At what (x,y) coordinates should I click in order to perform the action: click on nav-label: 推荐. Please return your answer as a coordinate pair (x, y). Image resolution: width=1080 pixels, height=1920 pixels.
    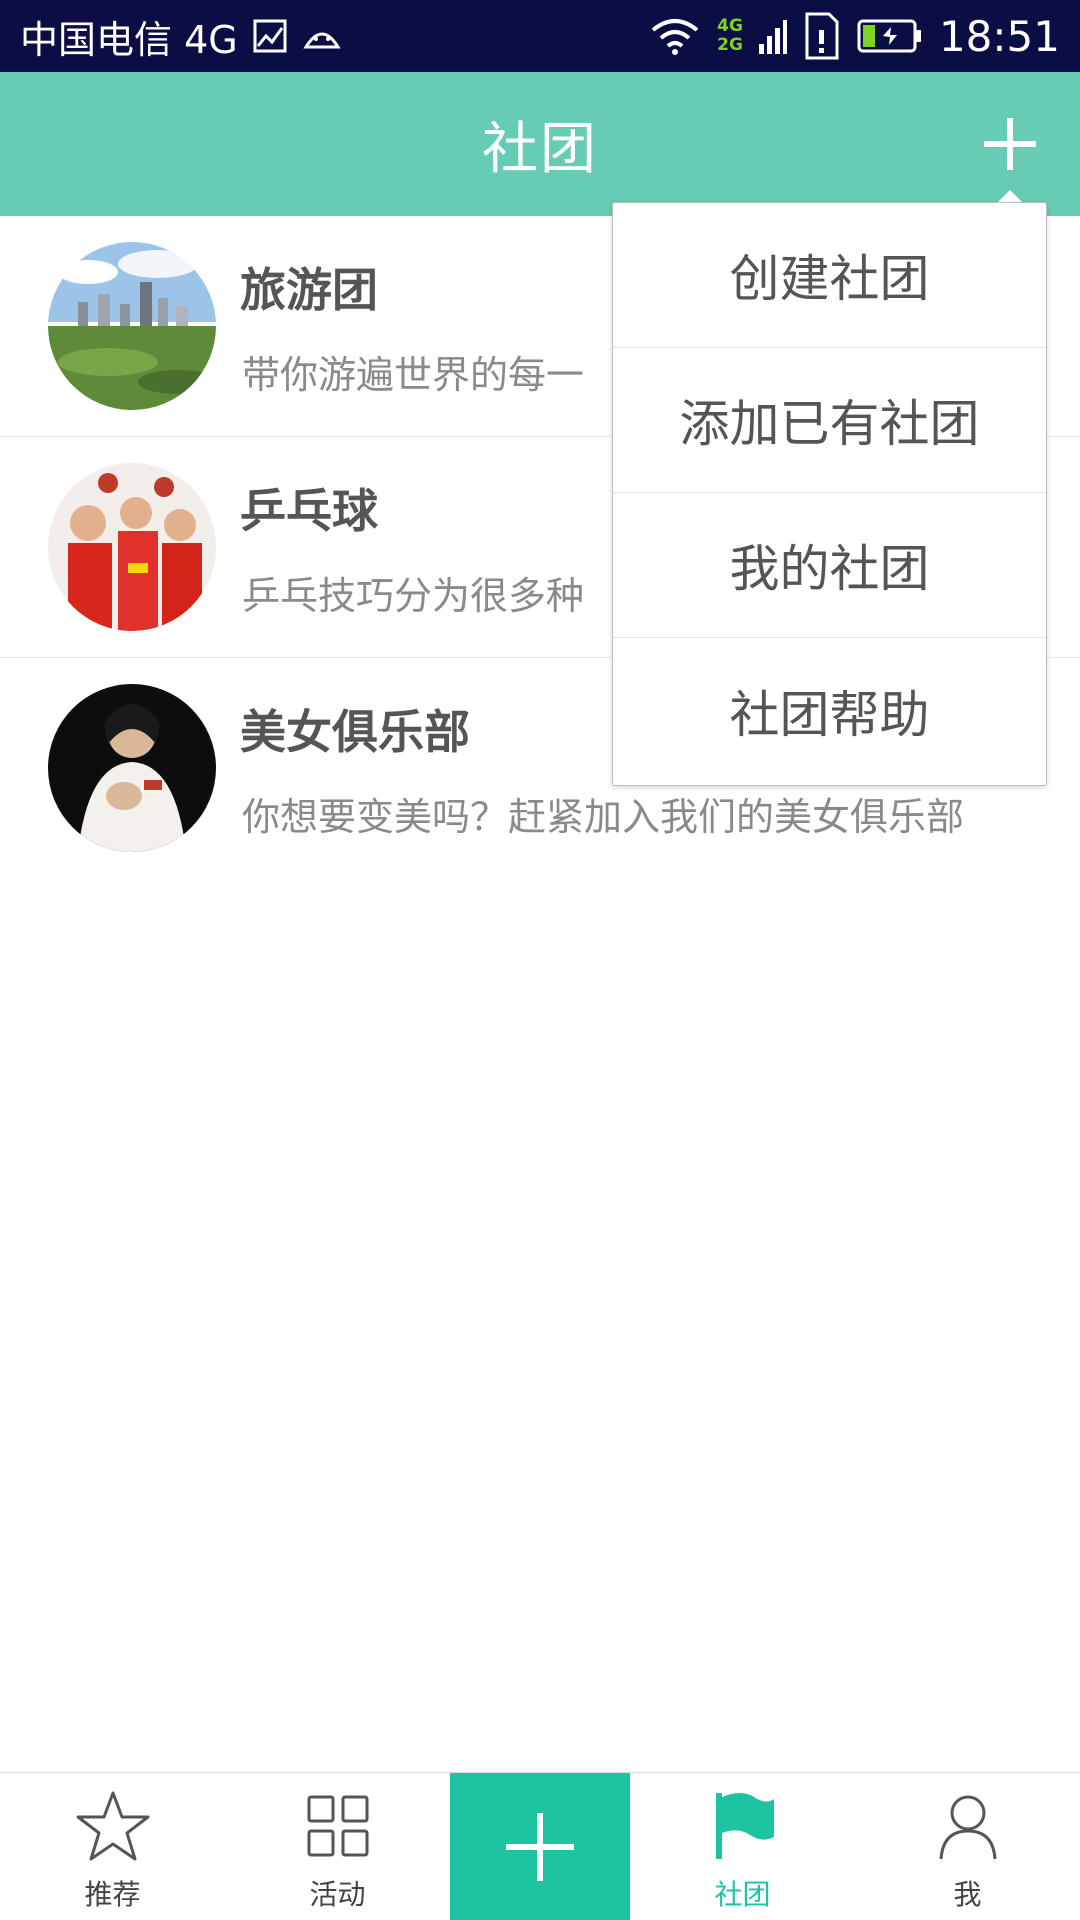
    Looking at the image, I should click on (112, 1894).